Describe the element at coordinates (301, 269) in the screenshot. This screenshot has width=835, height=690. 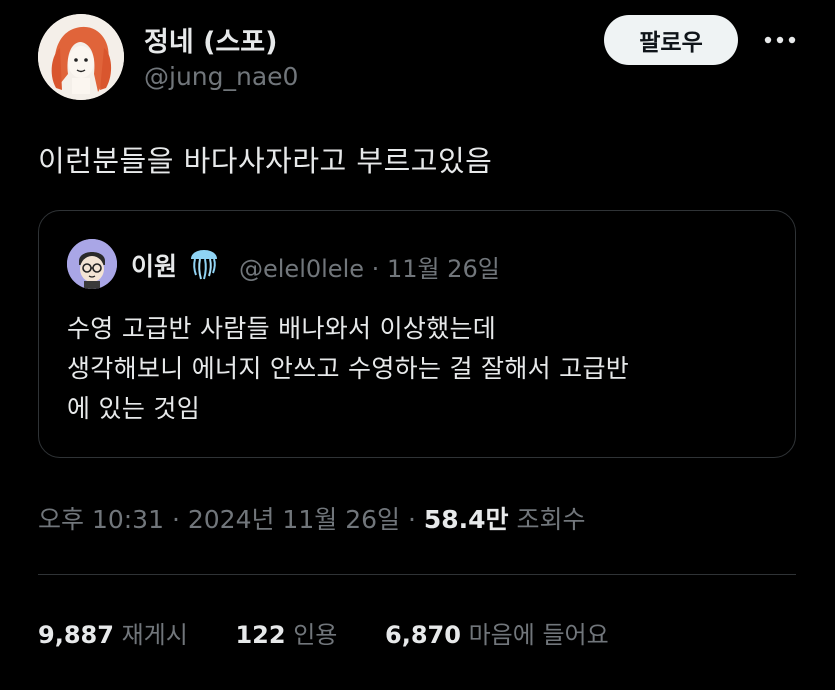
I see `quoted-handle: @elel0lele` at that location.